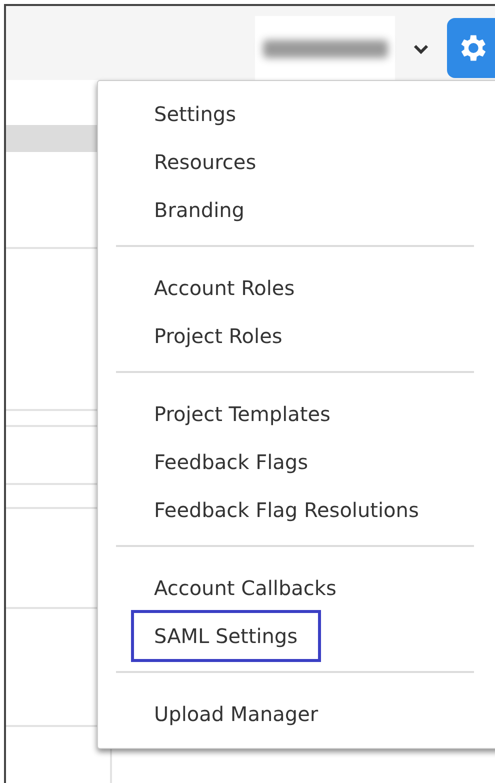 The image size is (495, 783). Describe the element at coordinates (236, 714) in the screenshot. I see `menu-item: Upload Manager` at that location.